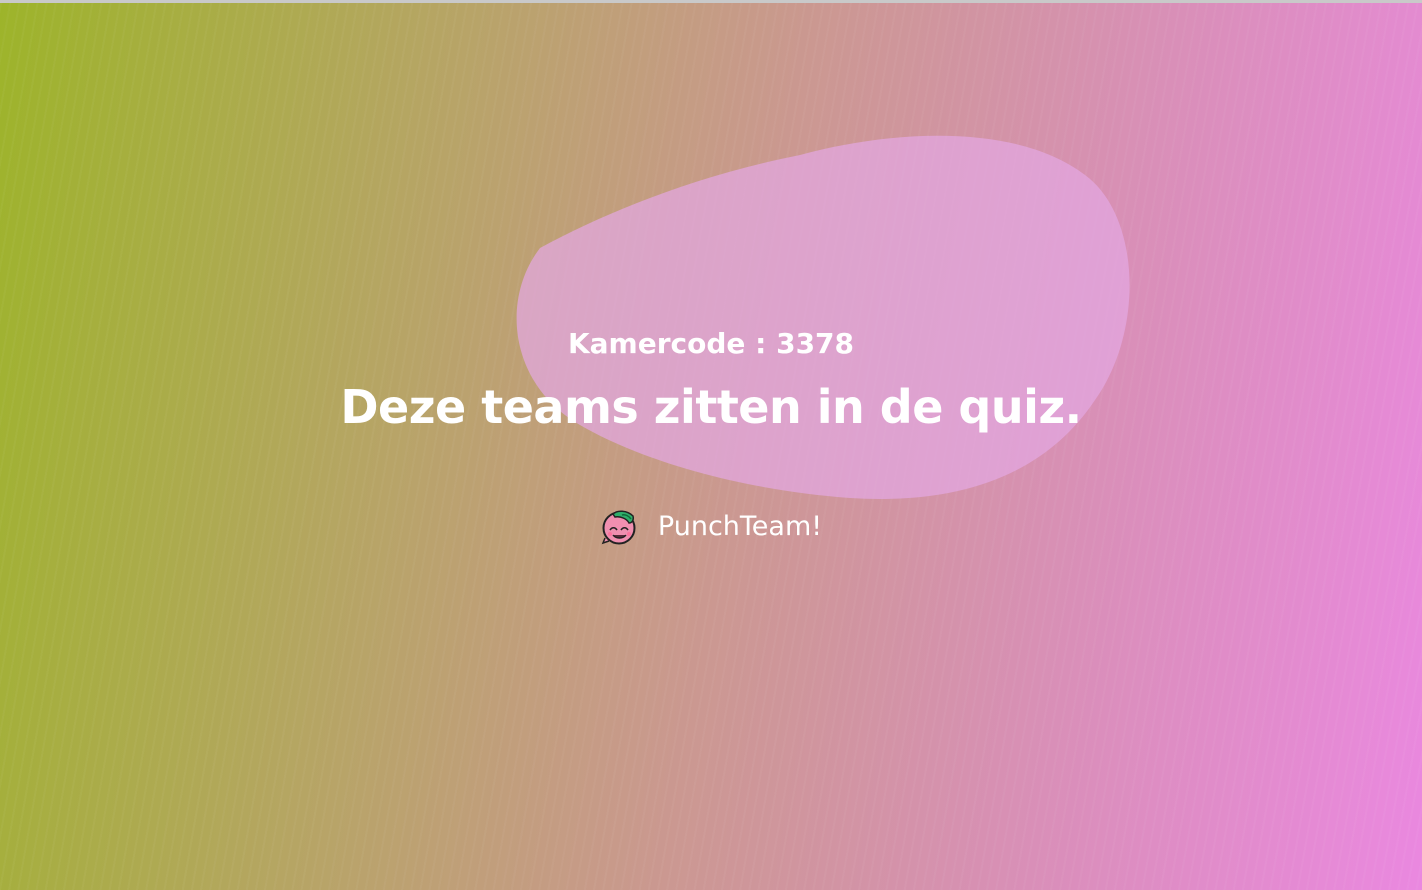  I want to click on team-item: PunchTeam!, so click(711, 527).